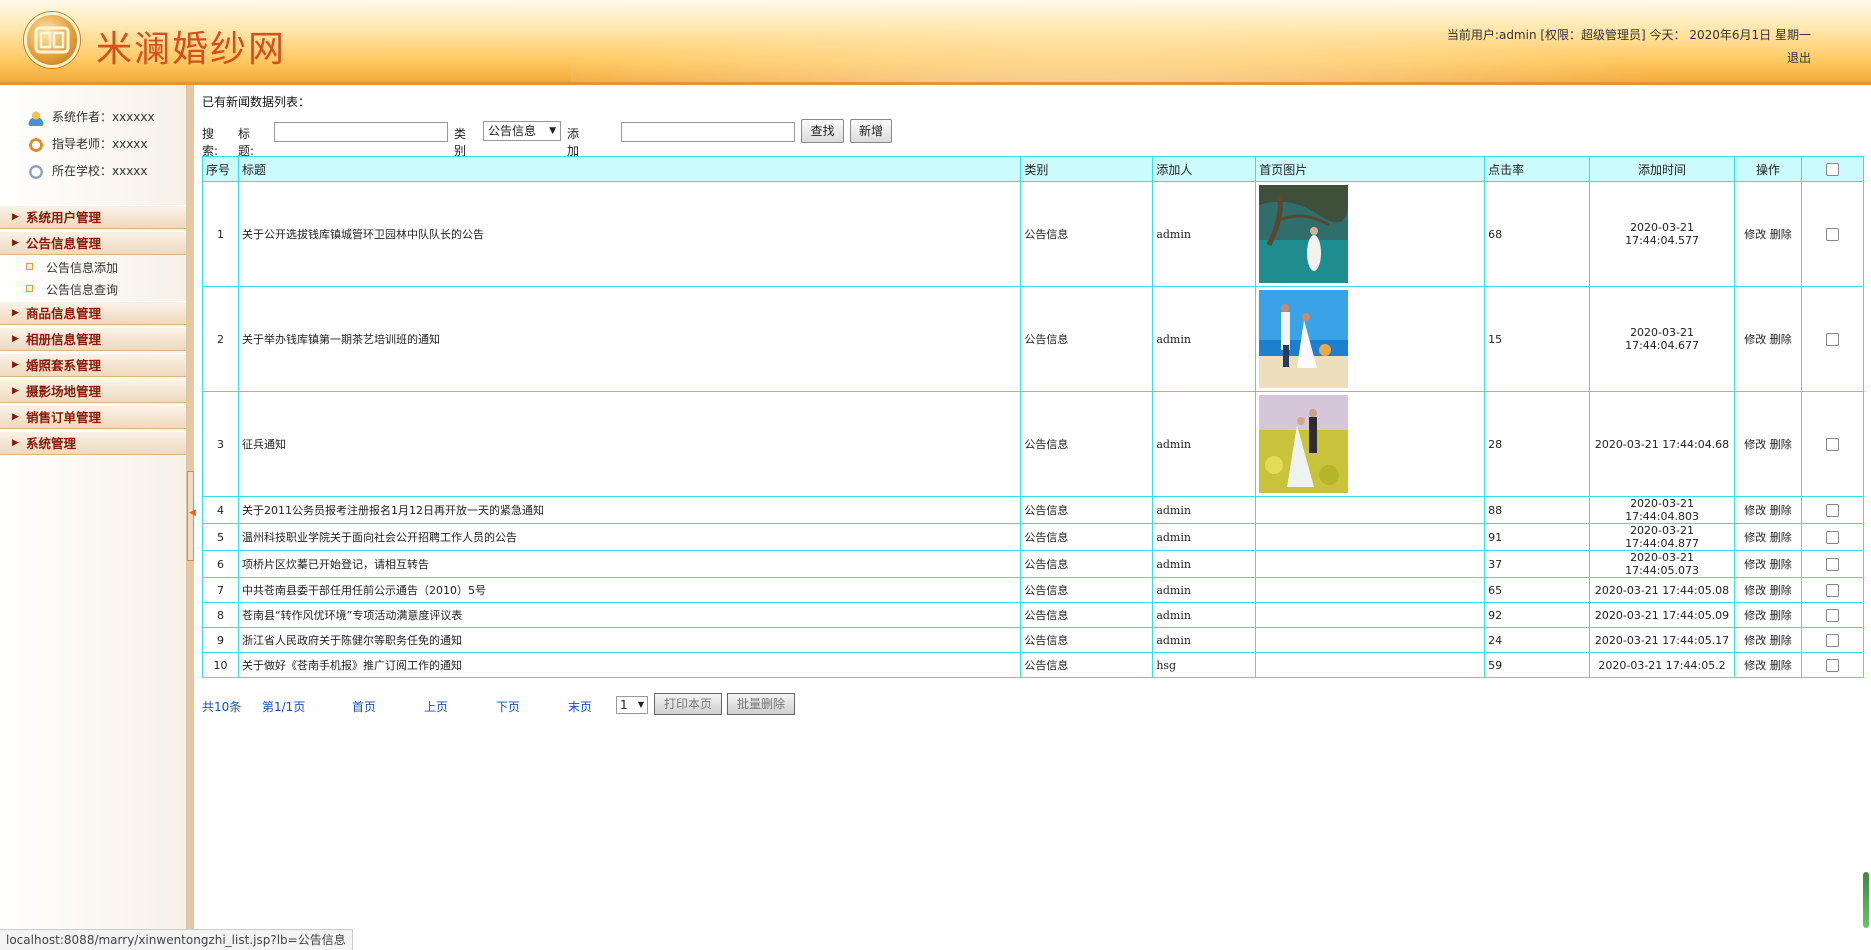 This screenshot has width=1871, height=950. What do you see at coordinates (640, 704) in the screenshot?
I see `dropdown-arrow-icon: ▼` at bounding box center [640, 704].